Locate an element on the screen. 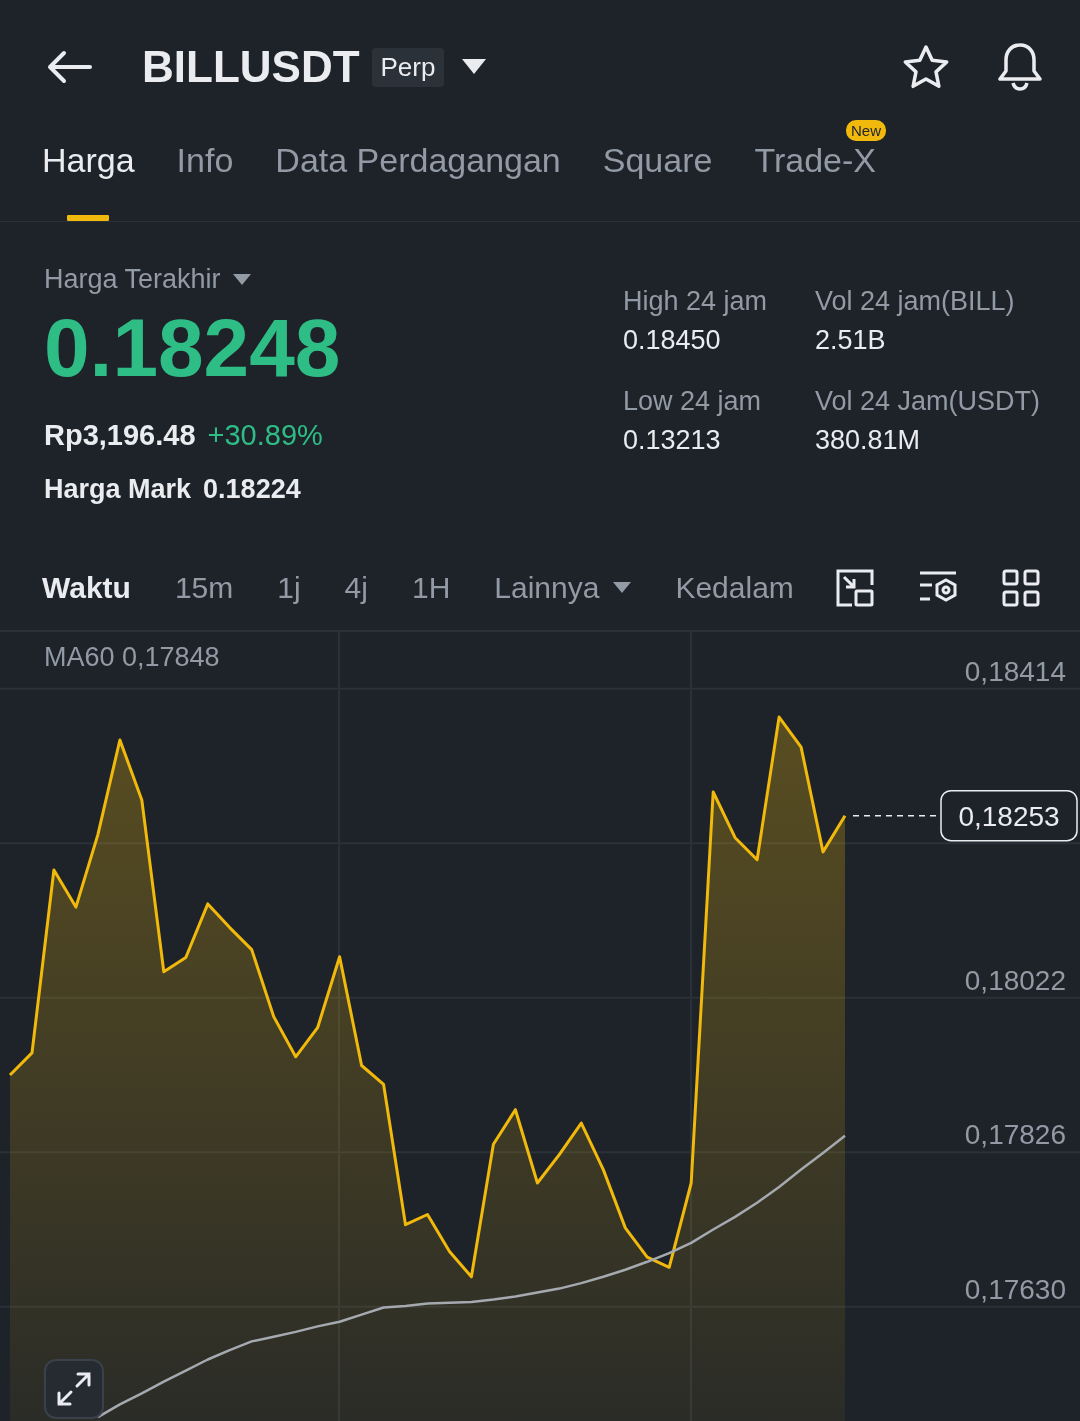 This screenshot has width=1080, height=1421. stat-label: Vol 24 Jam(USDT) is located at coordinates (927, 401).